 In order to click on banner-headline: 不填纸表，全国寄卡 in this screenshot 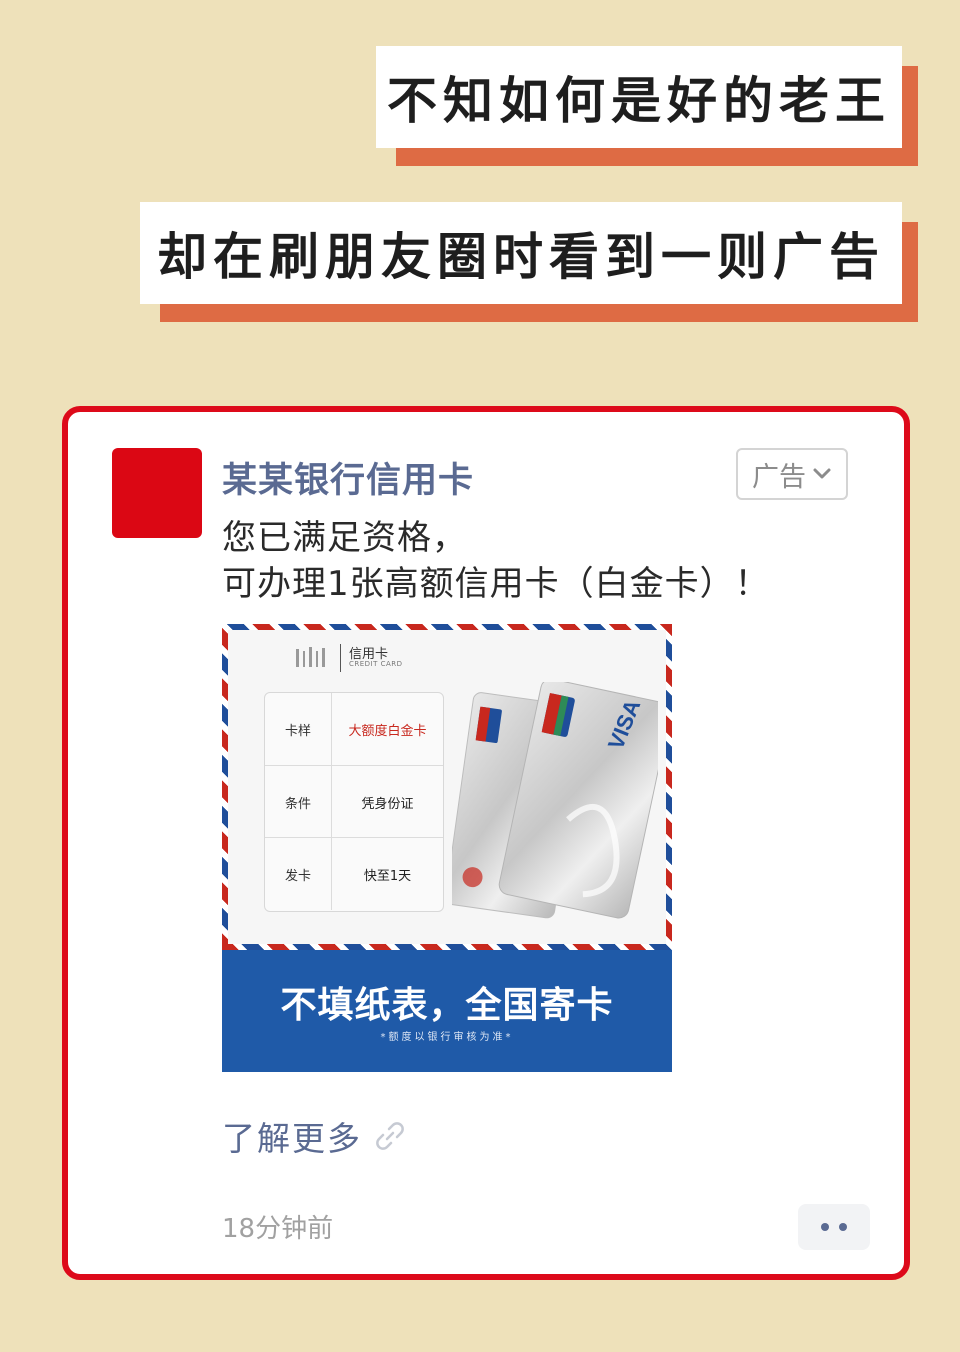, I will do `click(447, 1005)`.